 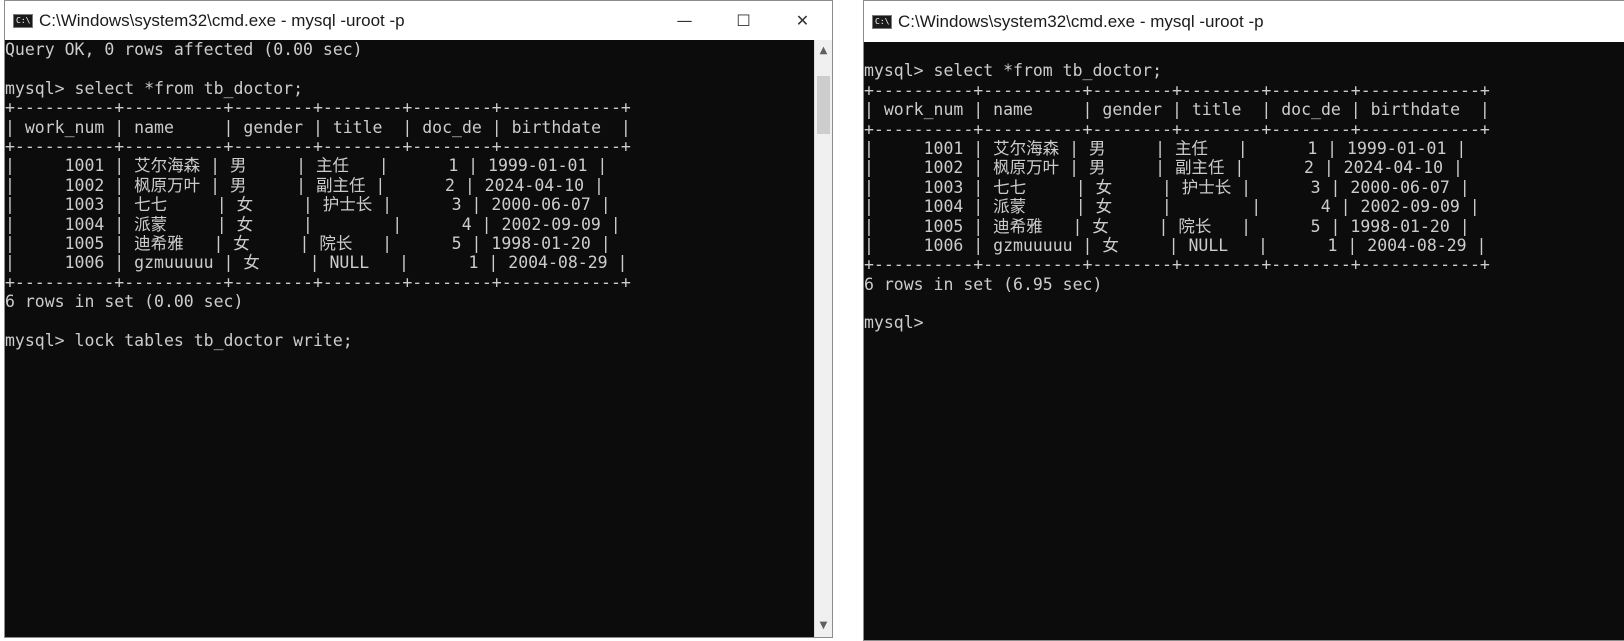 I want to click on mysql-prompt: mysql> lock tables tb_doctor write;, so click(x=179, y=340).